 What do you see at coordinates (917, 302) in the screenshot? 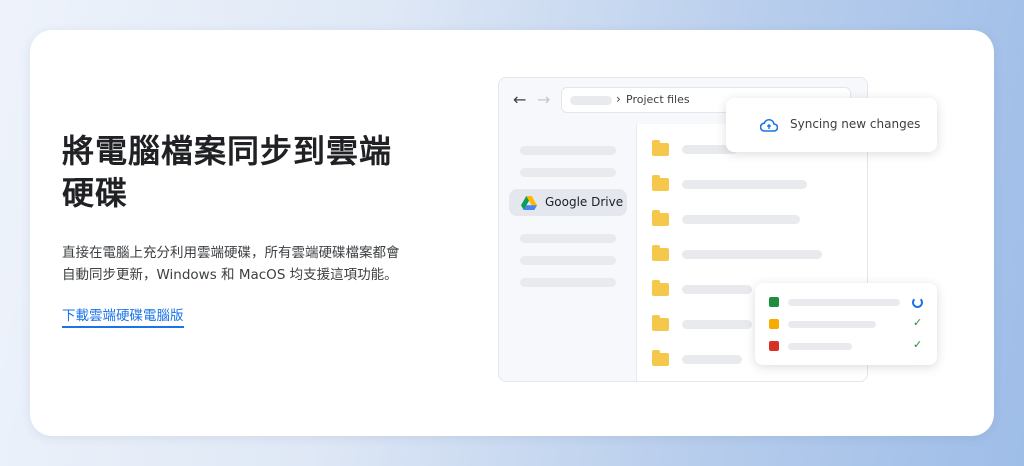
I see `loading-spinner-icon` at bounding box center [917, 302].